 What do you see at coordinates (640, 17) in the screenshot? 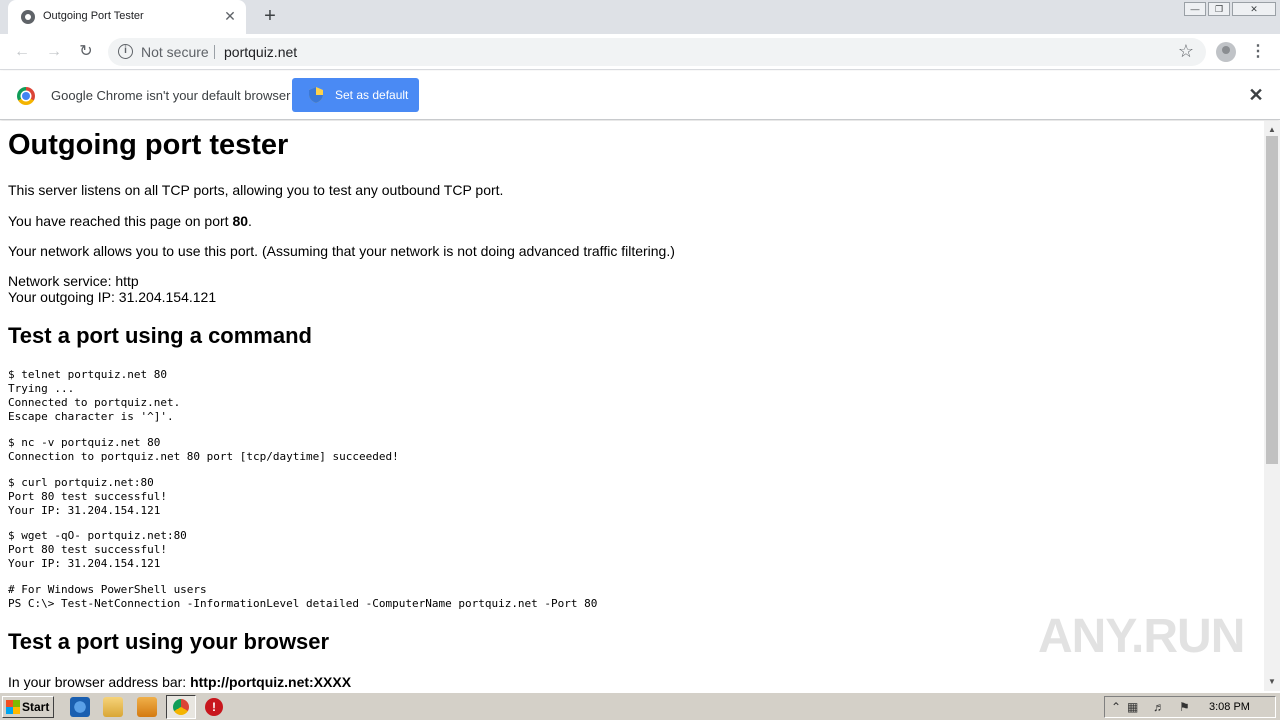
I see `tab-strip: Outgoing Port Tester ✕ + — ❐ ✕` at bounding box center [640, 17].